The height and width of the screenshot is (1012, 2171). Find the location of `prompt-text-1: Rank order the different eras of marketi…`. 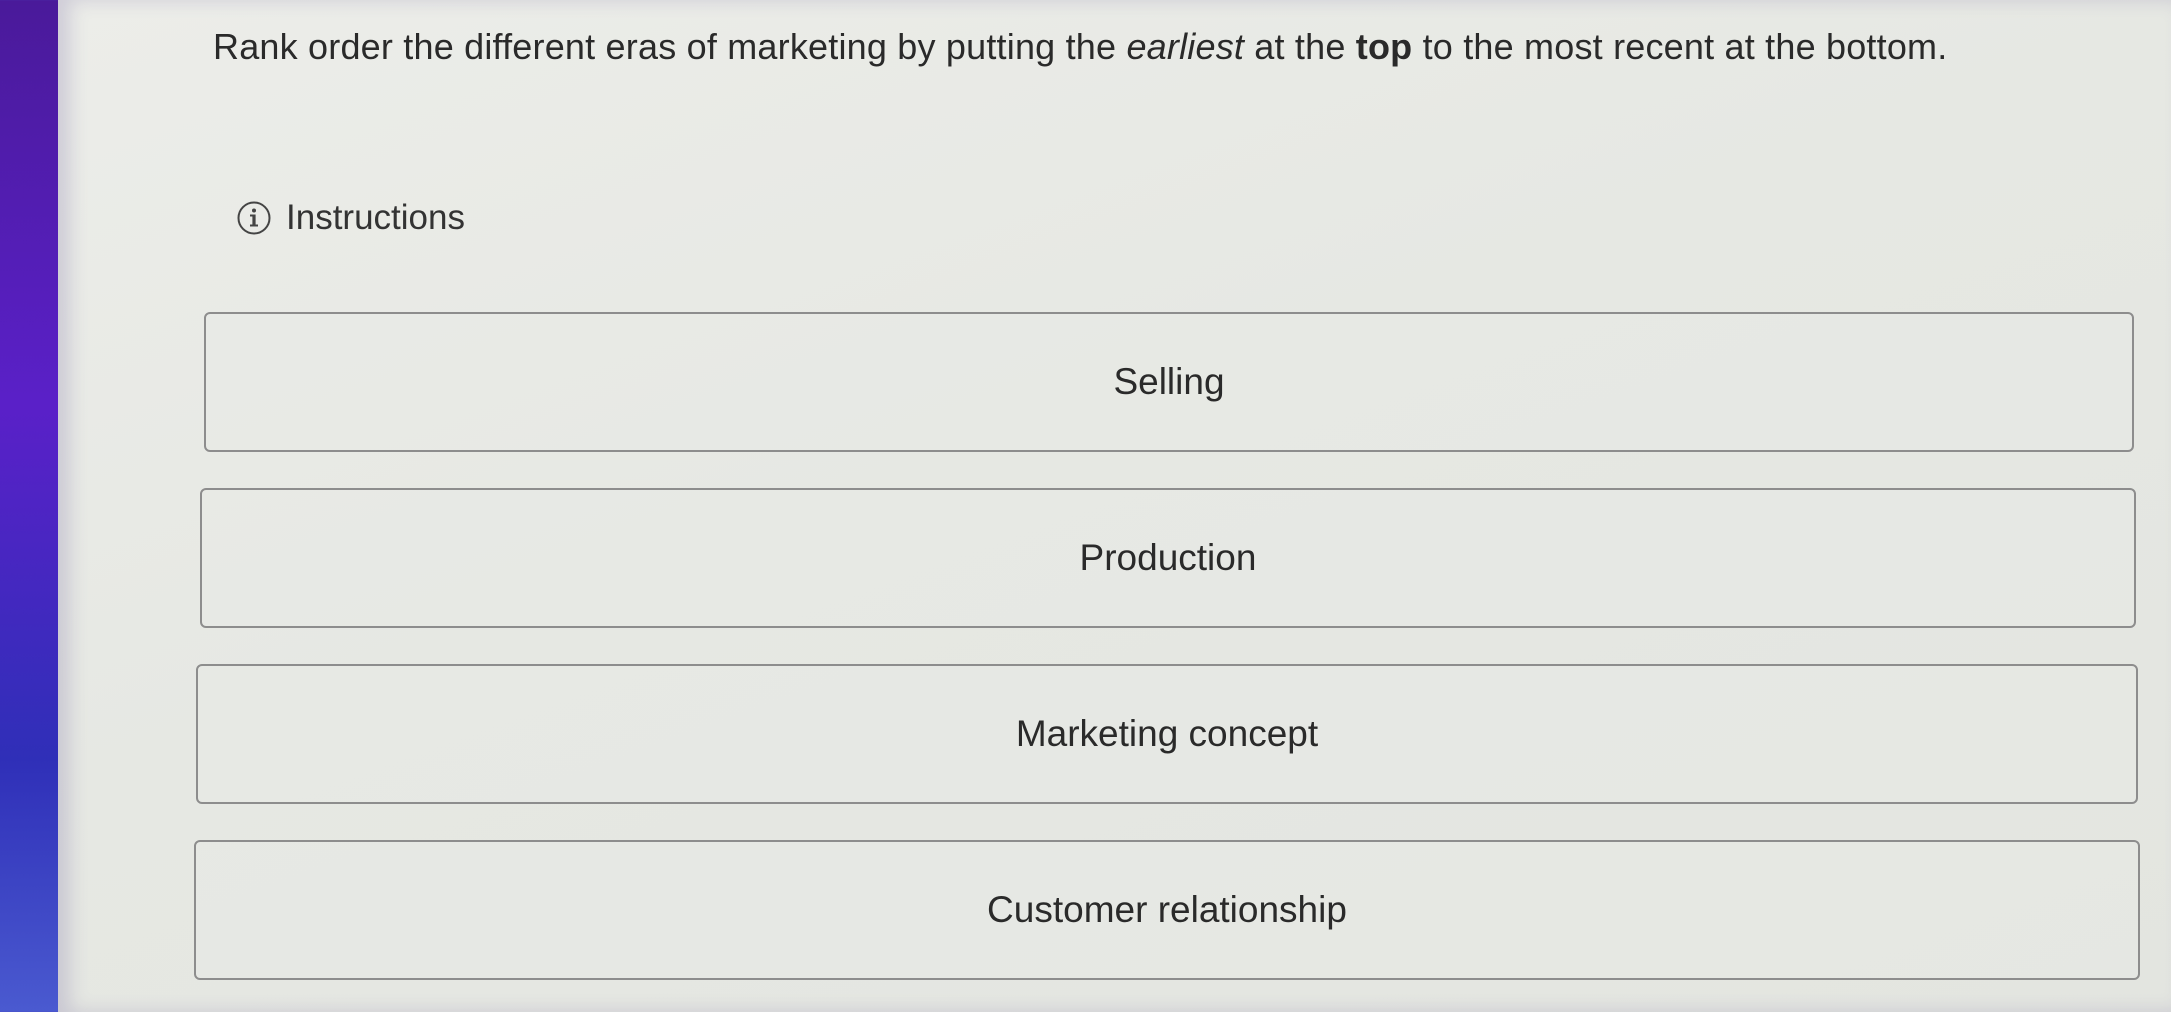

prompt-text-1: Rank order the different eras of marketi… is located at coordinates (670, 46).